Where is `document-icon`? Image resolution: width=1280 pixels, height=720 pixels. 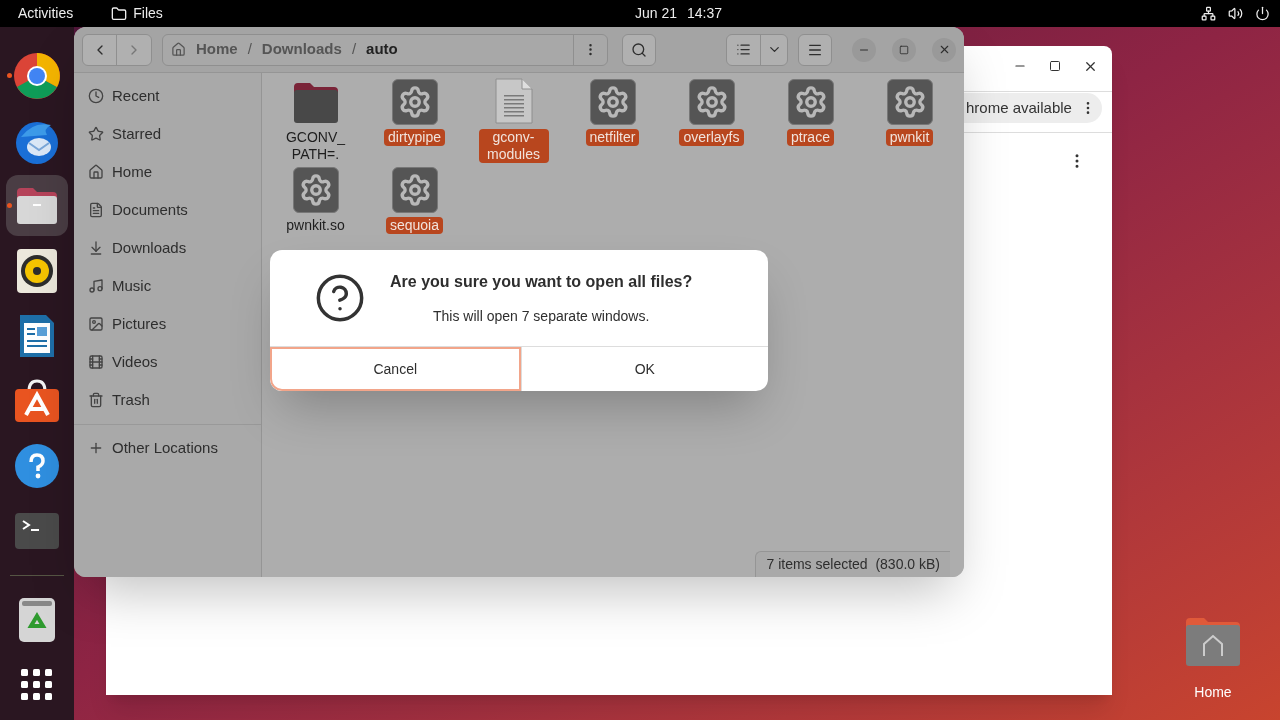
document-icon is located at coordinates (37, 335).